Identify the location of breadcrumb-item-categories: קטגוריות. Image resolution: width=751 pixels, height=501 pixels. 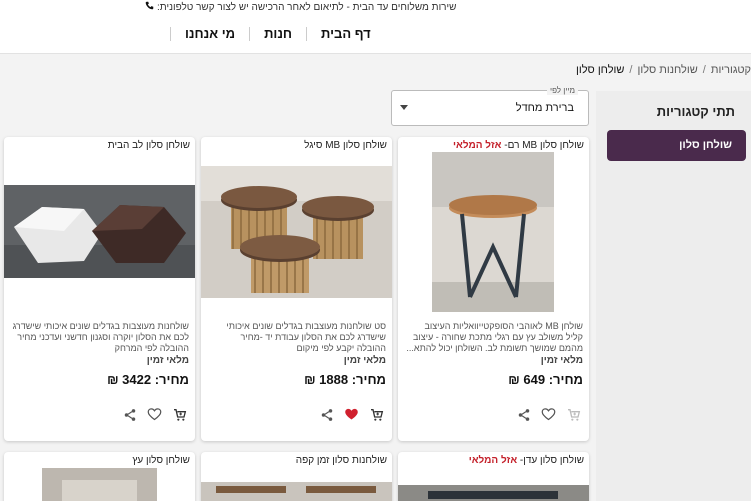
(731, 70).